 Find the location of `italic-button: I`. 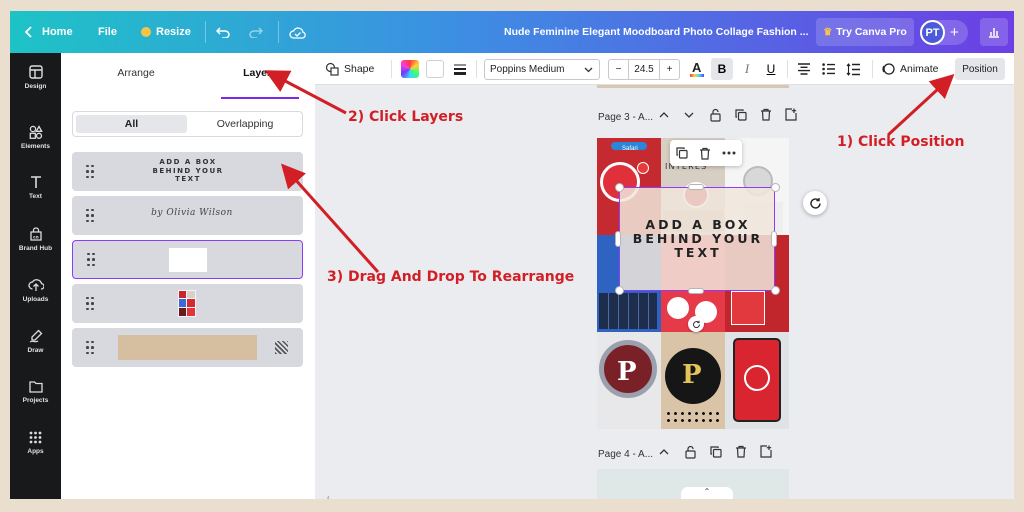

italic-button: I is located at coordinates (747, 69).